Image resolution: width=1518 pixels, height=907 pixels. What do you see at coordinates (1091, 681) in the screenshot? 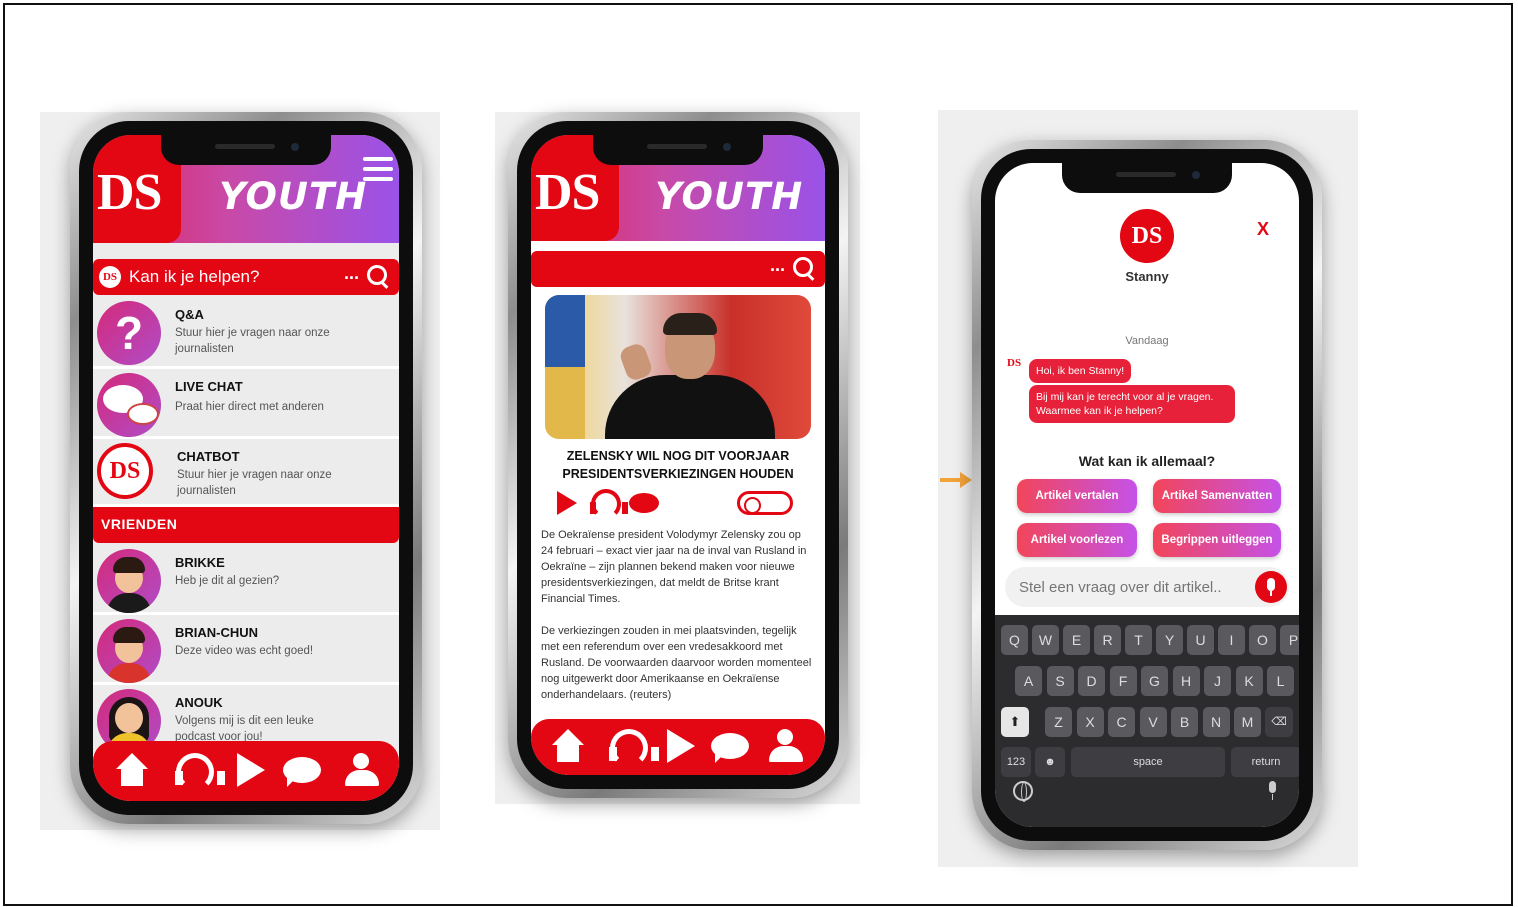
I see `key-d: D` at bounding box center [1091, 681].